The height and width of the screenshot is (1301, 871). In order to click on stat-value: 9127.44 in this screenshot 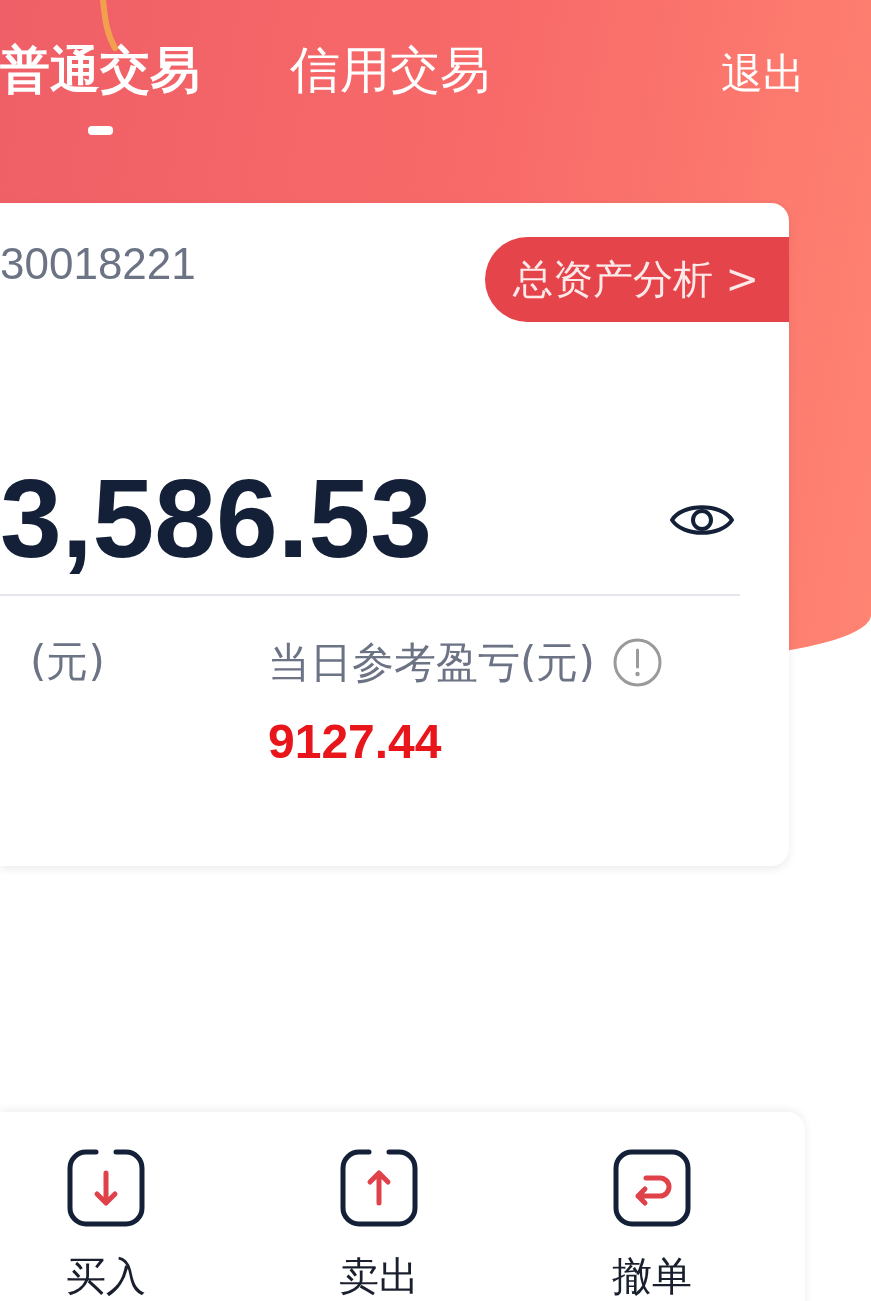, I will do `click(355, 742)`.